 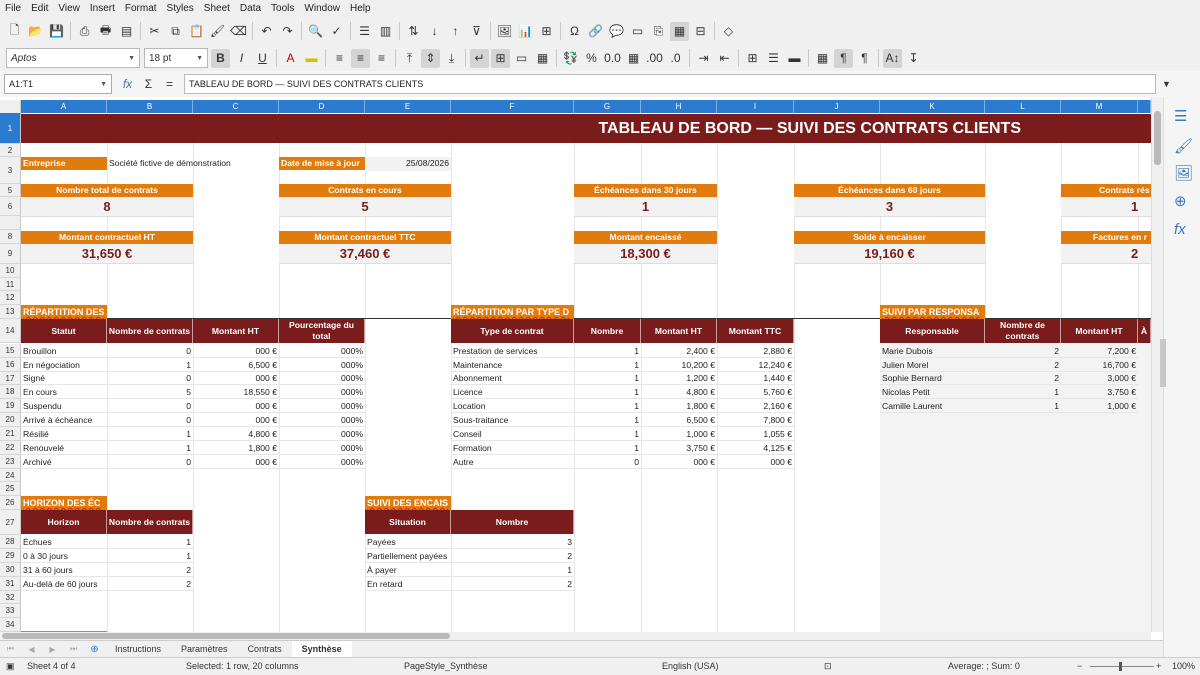 What do you see at coordinates (64, 462) in the screenshot?
I see `table-cell: Archivé` at bounding box center [64, 462].